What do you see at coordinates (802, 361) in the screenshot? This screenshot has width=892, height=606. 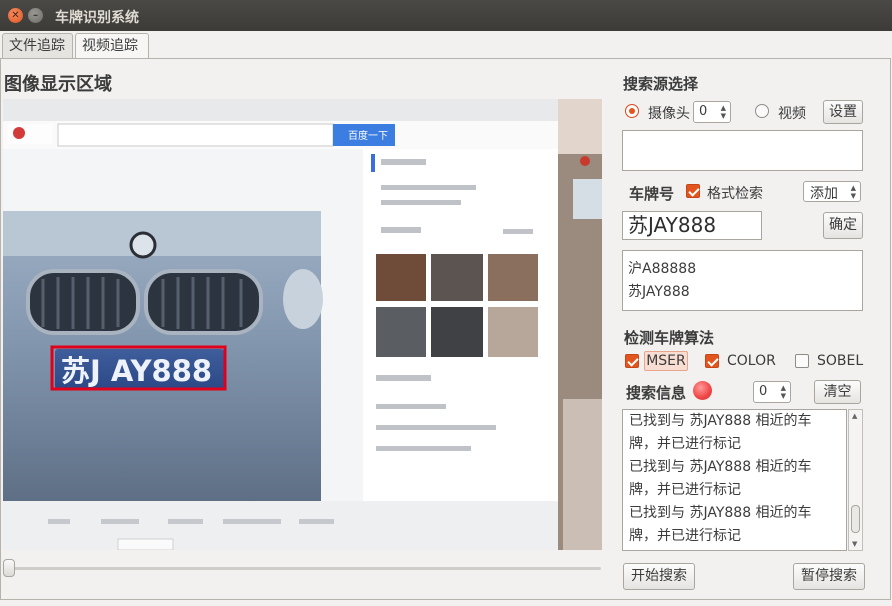 I see `sobel-checkbox` at bounding box center [802, 361].